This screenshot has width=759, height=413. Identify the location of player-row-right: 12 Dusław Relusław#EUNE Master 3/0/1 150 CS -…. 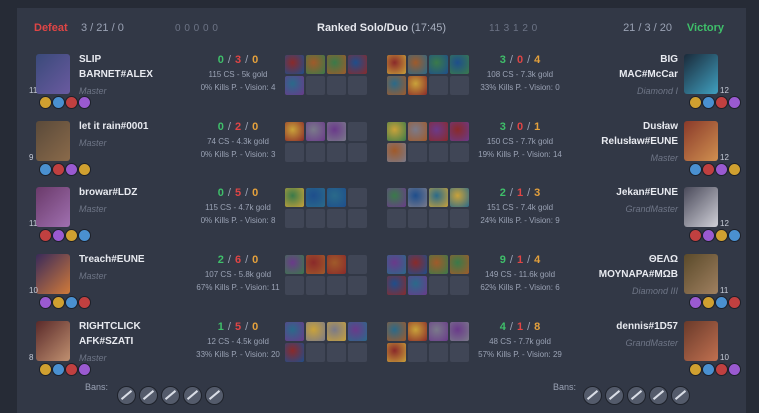
(381, 152).